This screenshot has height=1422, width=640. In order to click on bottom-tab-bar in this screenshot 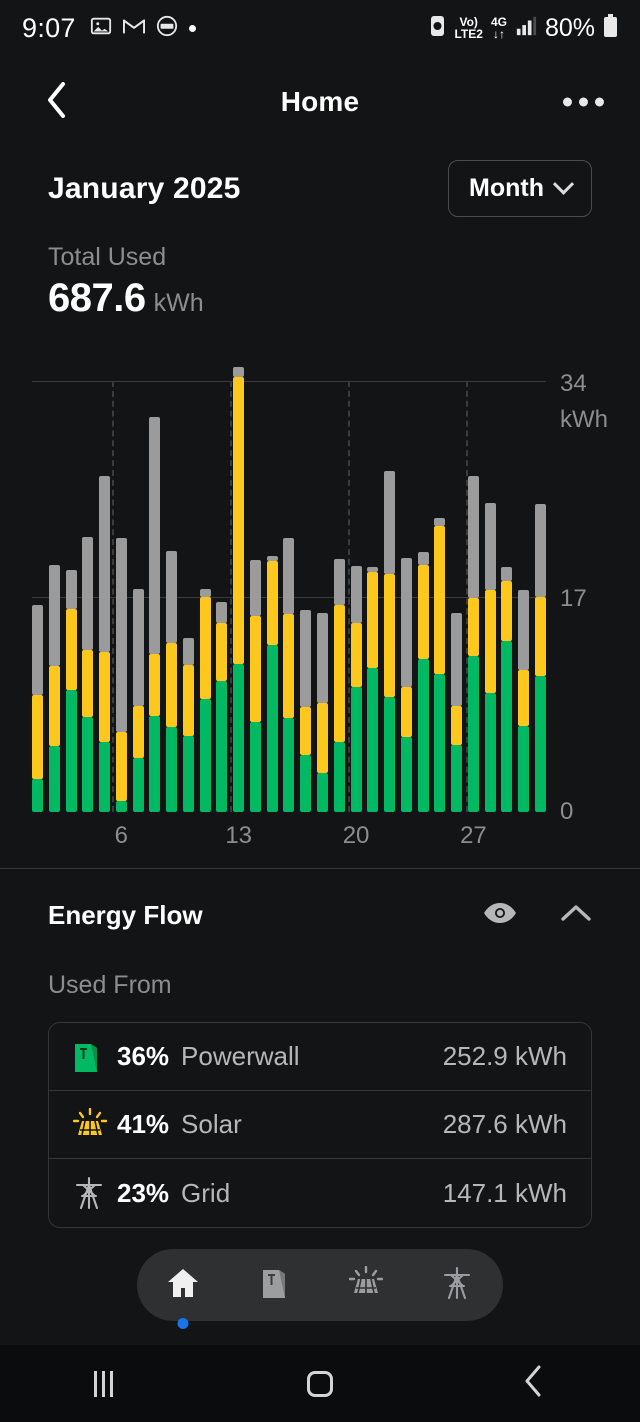, I will do `click(320, 1289)`.